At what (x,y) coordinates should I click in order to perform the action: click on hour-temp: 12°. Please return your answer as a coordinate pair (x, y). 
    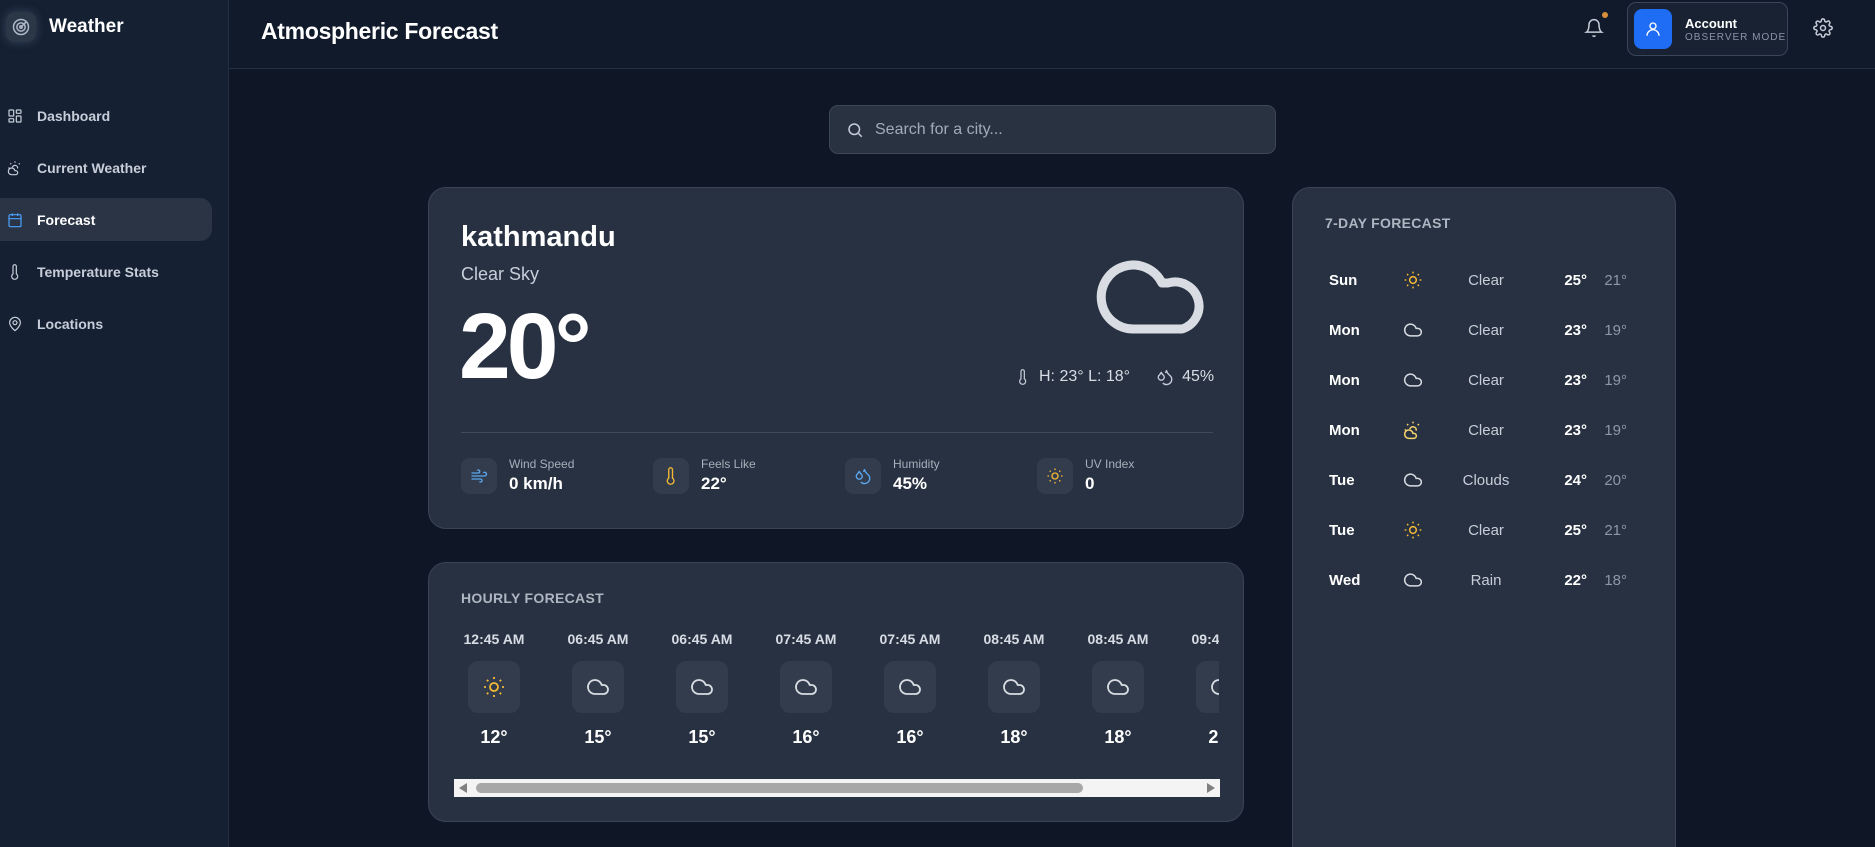
    Looking at the image, I should click on (494, 737).